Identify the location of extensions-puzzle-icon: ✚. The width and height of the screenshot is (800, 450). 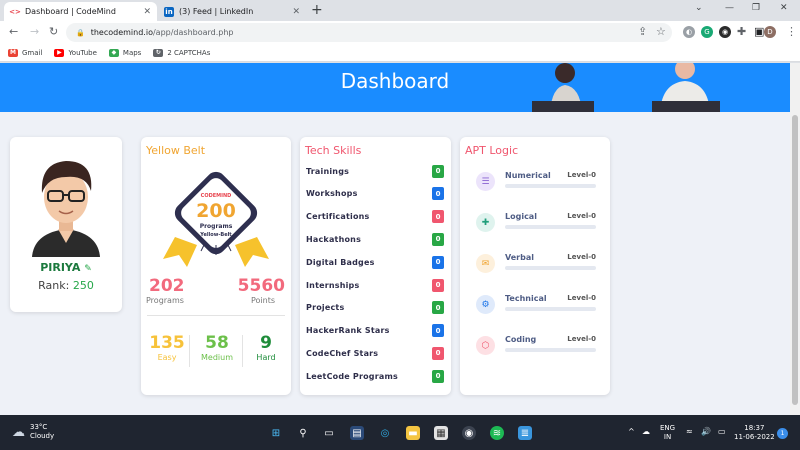
(741, 31).